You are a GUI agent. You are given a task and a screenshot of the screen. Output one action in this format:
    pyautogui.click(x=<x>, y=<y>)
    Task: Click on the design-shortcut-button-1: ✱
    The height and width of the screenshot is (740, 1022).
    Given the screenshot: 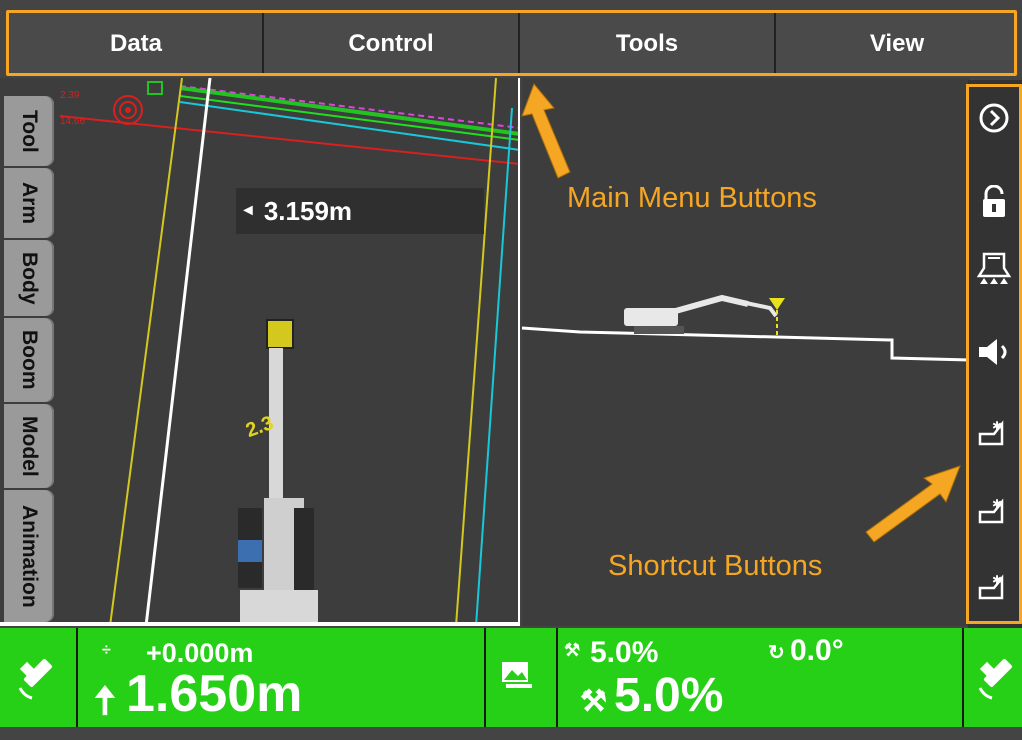 What is the action you would take?
    pyautogui.click(x=994, y=432)
    